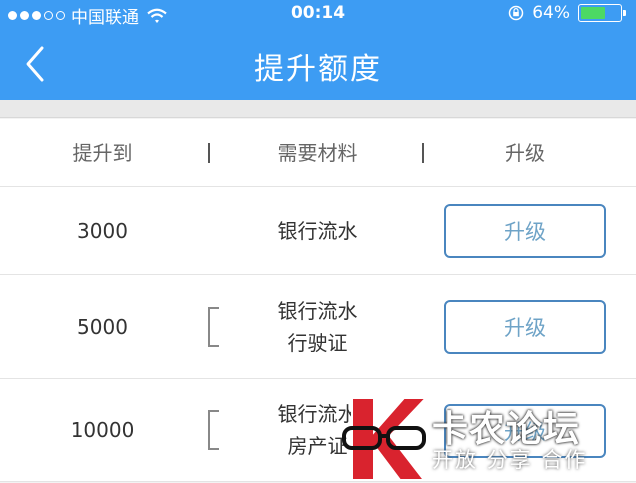 The image size is (636, 483). I want to click on status-bar: 中国联通 00:14 64%, so click(318, 14).